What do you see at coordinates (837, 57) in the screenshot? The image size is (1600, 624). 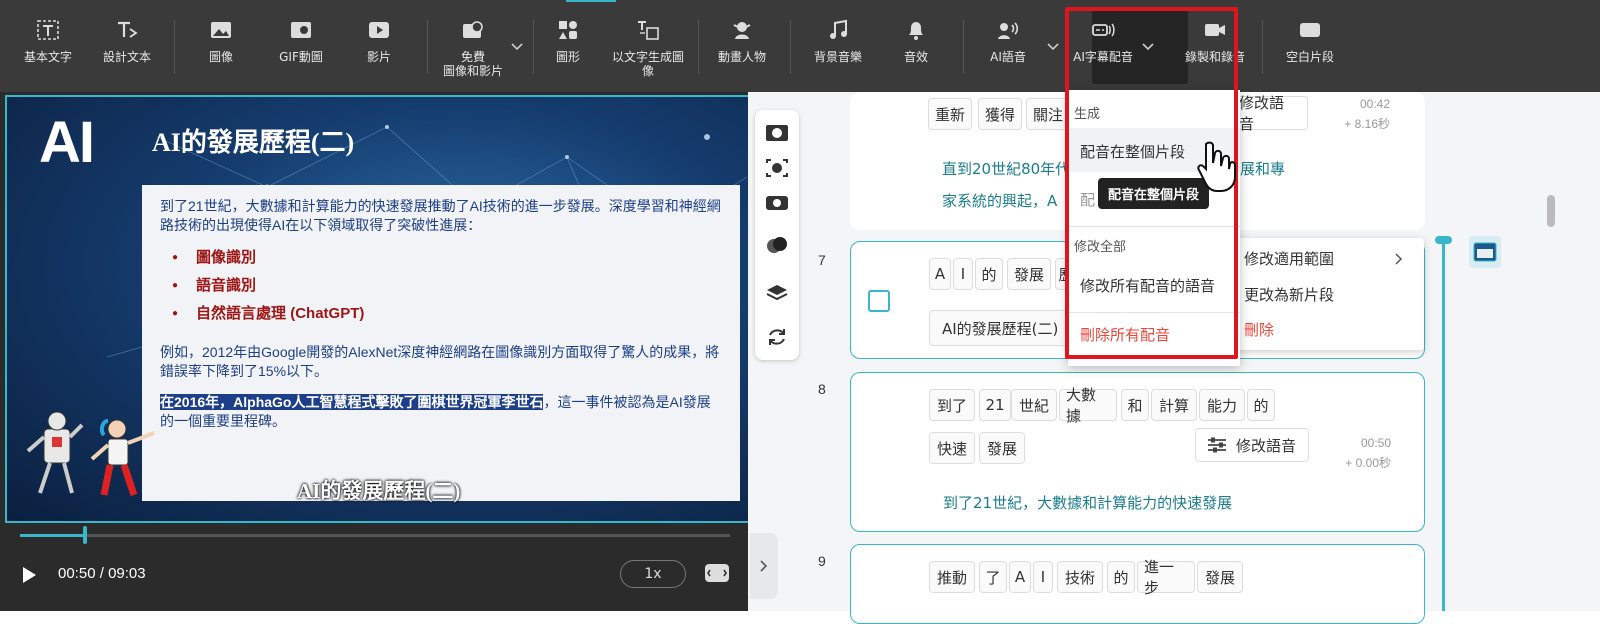 I see `toolbar-label: 背景音樂` at bounding box center [837, 57].